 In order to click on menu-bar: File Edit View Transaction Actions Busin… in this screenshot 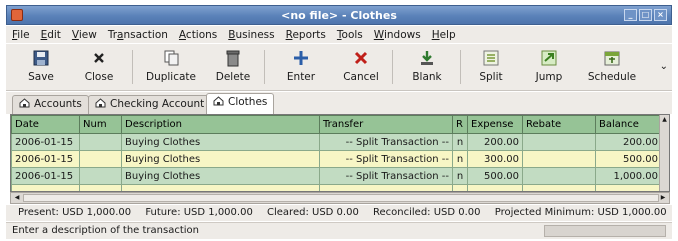, I will do `click(339, 34)`.